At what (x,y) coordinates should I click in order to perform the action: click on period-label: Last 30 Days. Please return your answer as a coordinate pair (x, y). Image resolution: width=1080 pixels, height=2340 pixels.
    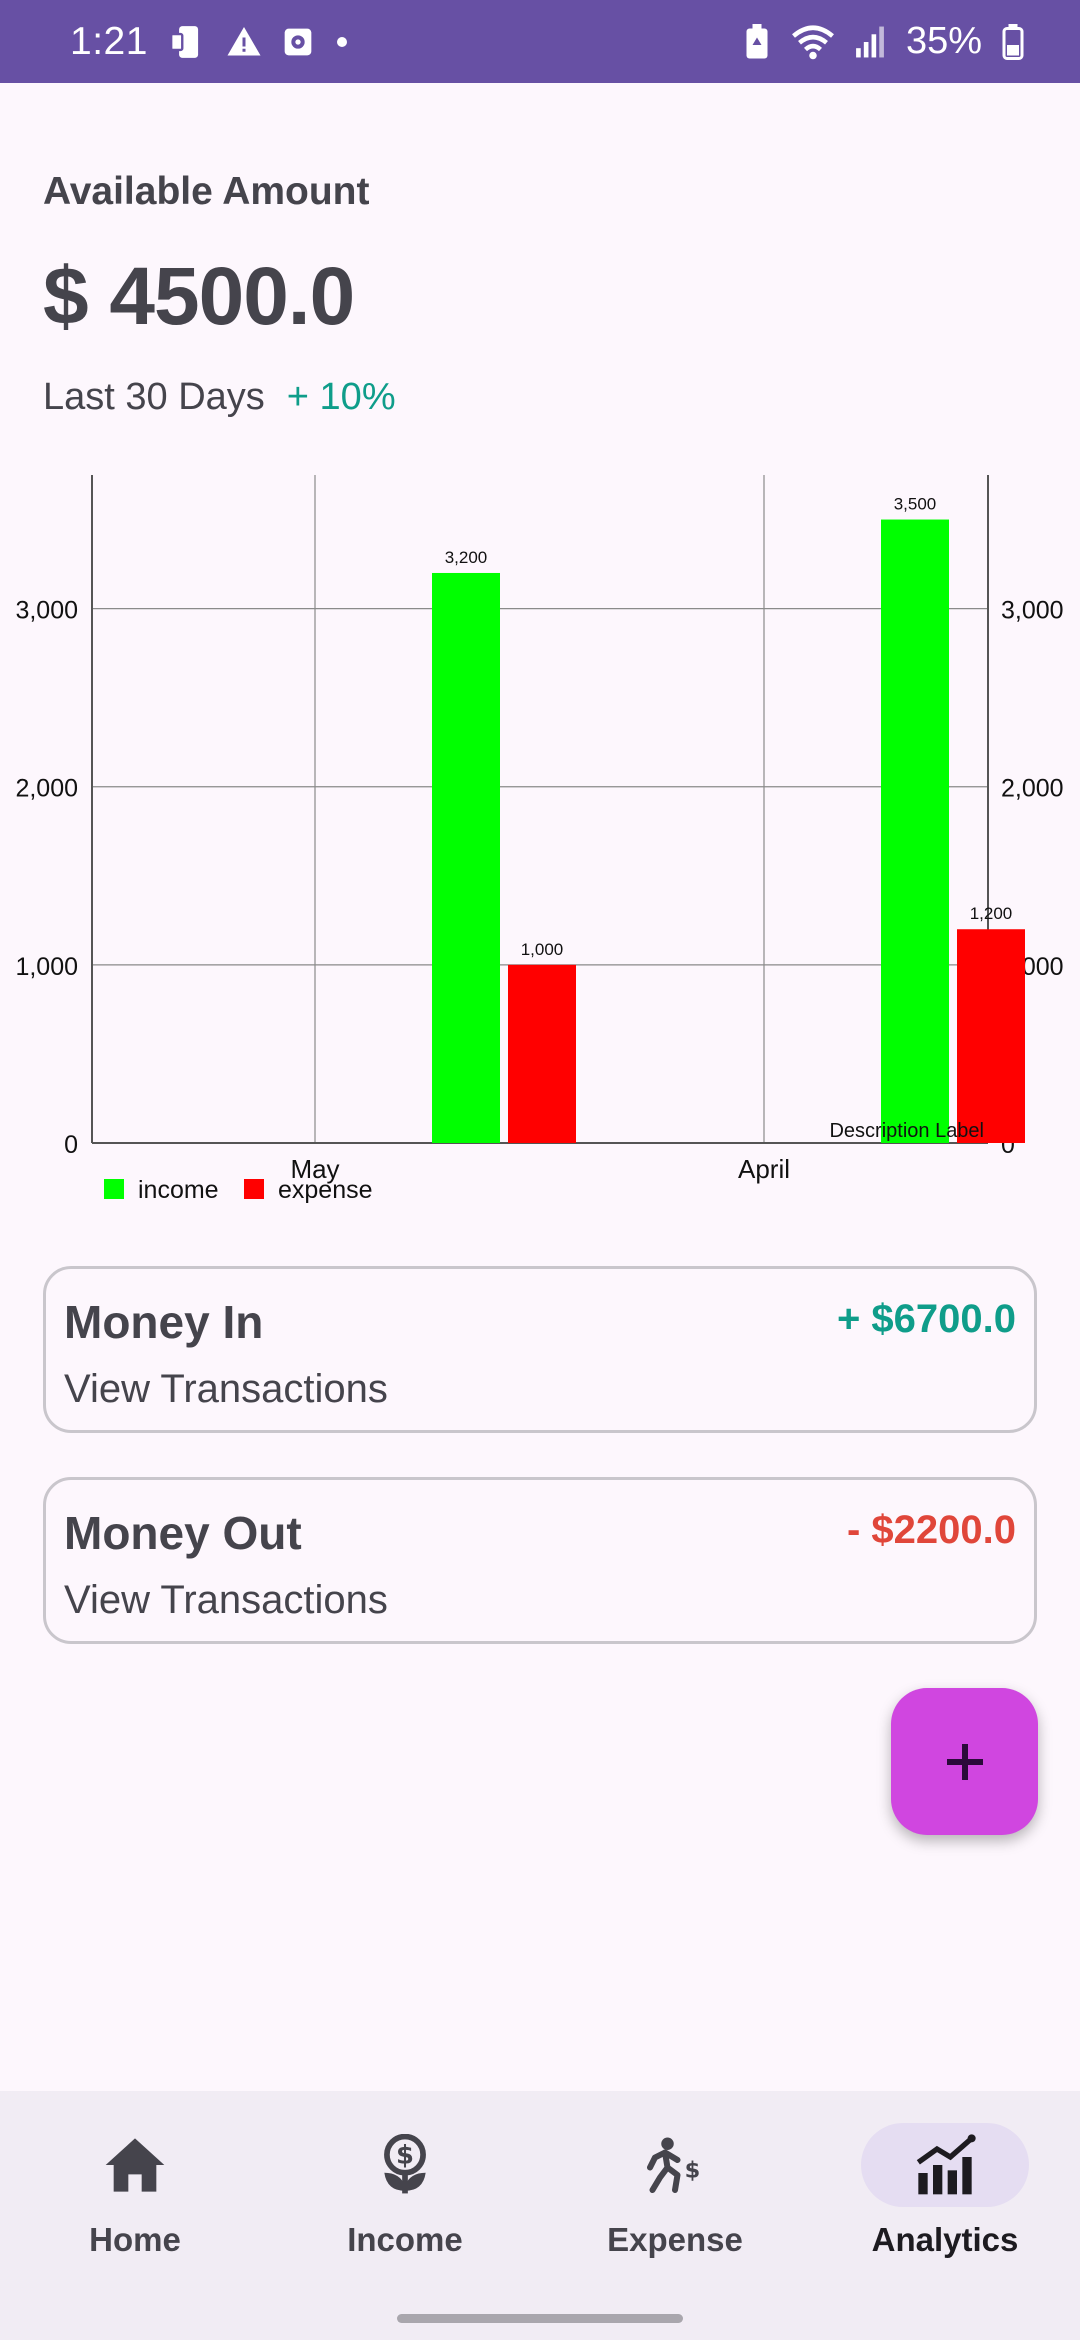
    Looking at the image, I should click on (154, 397).